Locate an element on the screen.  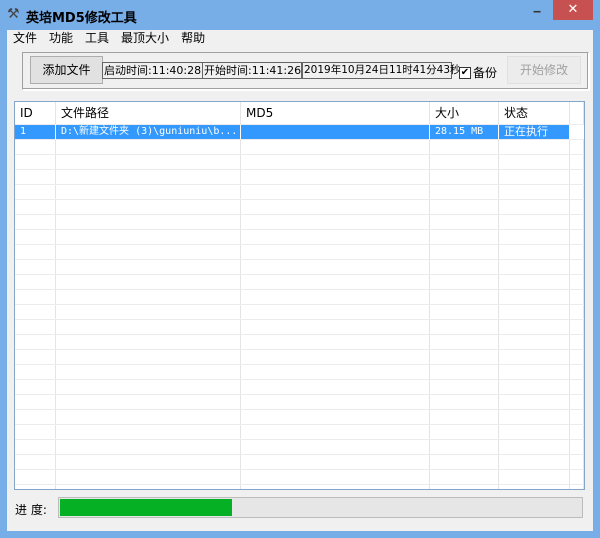
backup-checkbox: ✔ 备份 is located at coordinates (478, 72).